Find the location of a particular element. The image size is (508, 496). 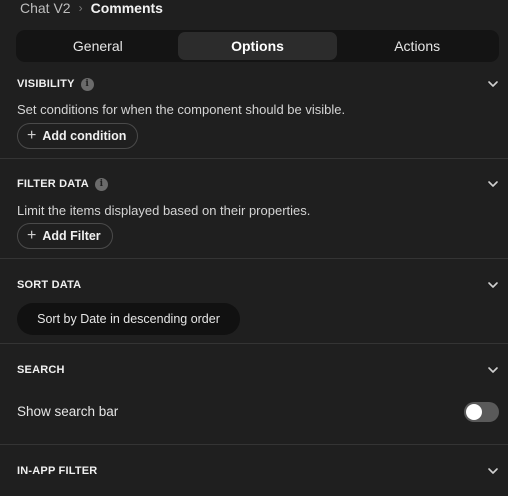

visibility-section-header: VISIBILITY i is located at coordinates (258, 84).